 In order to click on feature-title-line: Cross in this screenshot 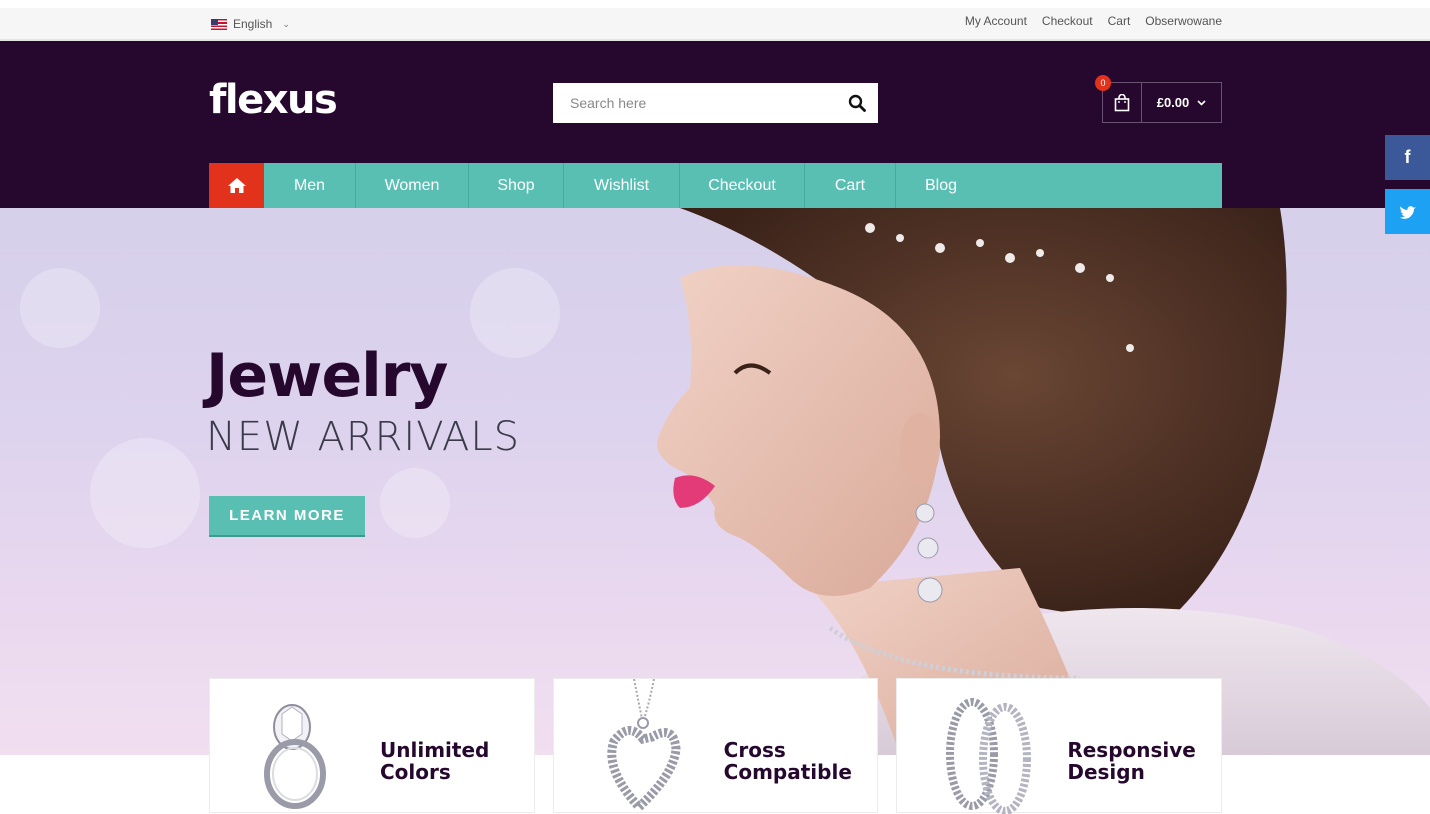, I will do `click(754, 750)`.